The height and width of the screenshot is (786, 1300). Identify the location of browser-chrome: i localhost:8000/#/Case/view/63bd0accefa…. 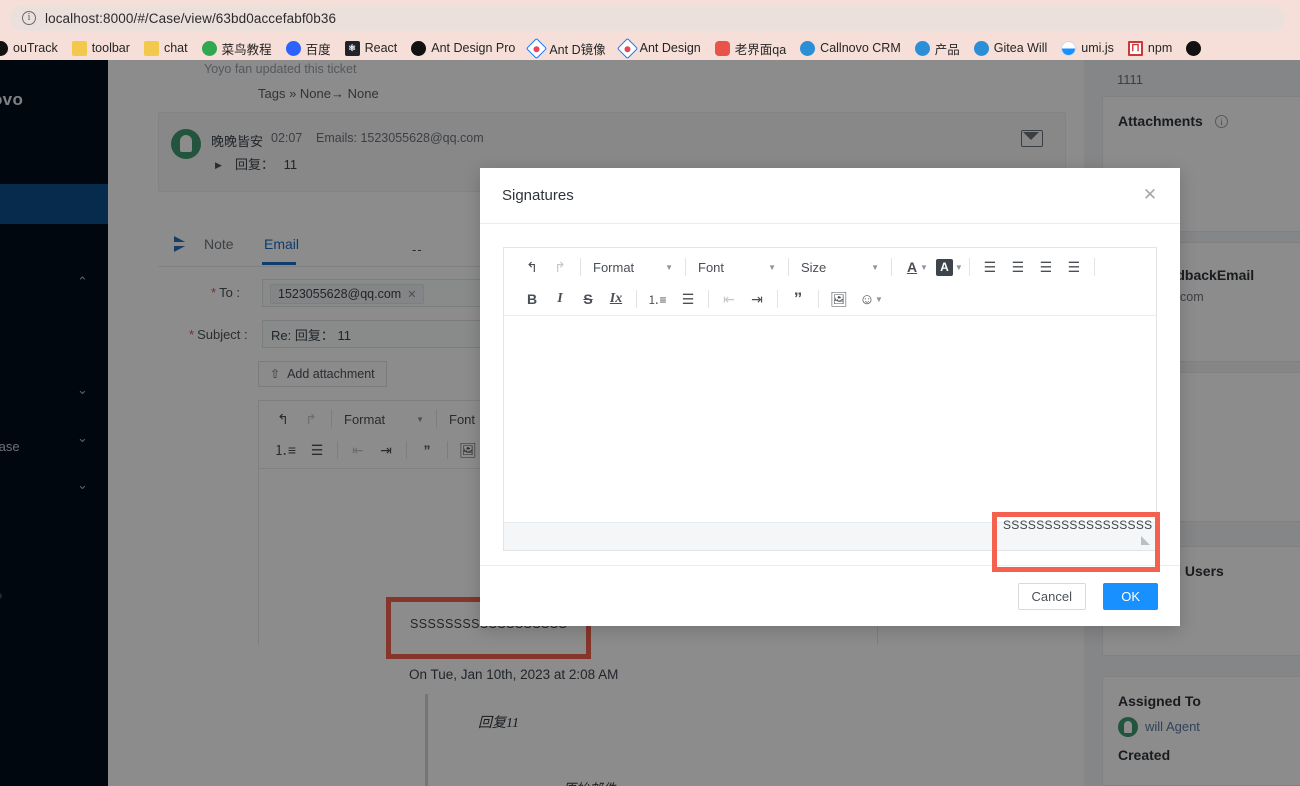
(650, 30).